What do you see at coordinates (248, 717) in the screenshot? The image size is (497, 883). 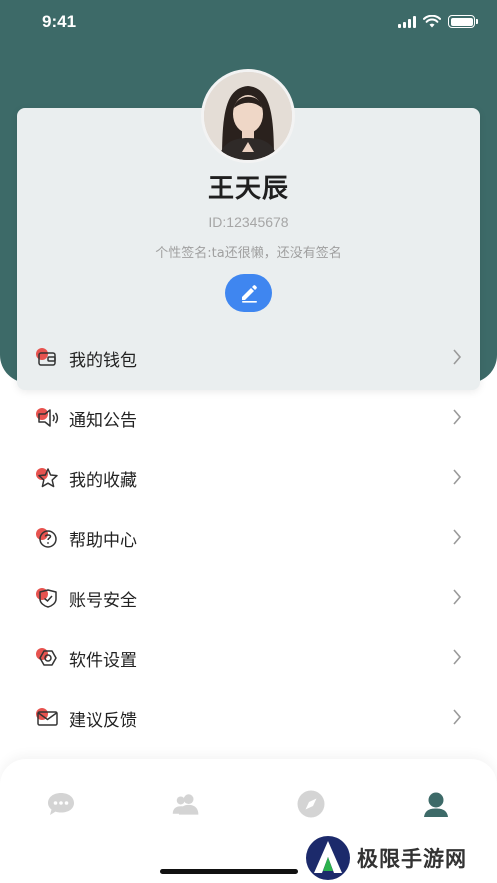 I see `menu-item-feedback: 建议反馈` at bounding box center [248, 717].